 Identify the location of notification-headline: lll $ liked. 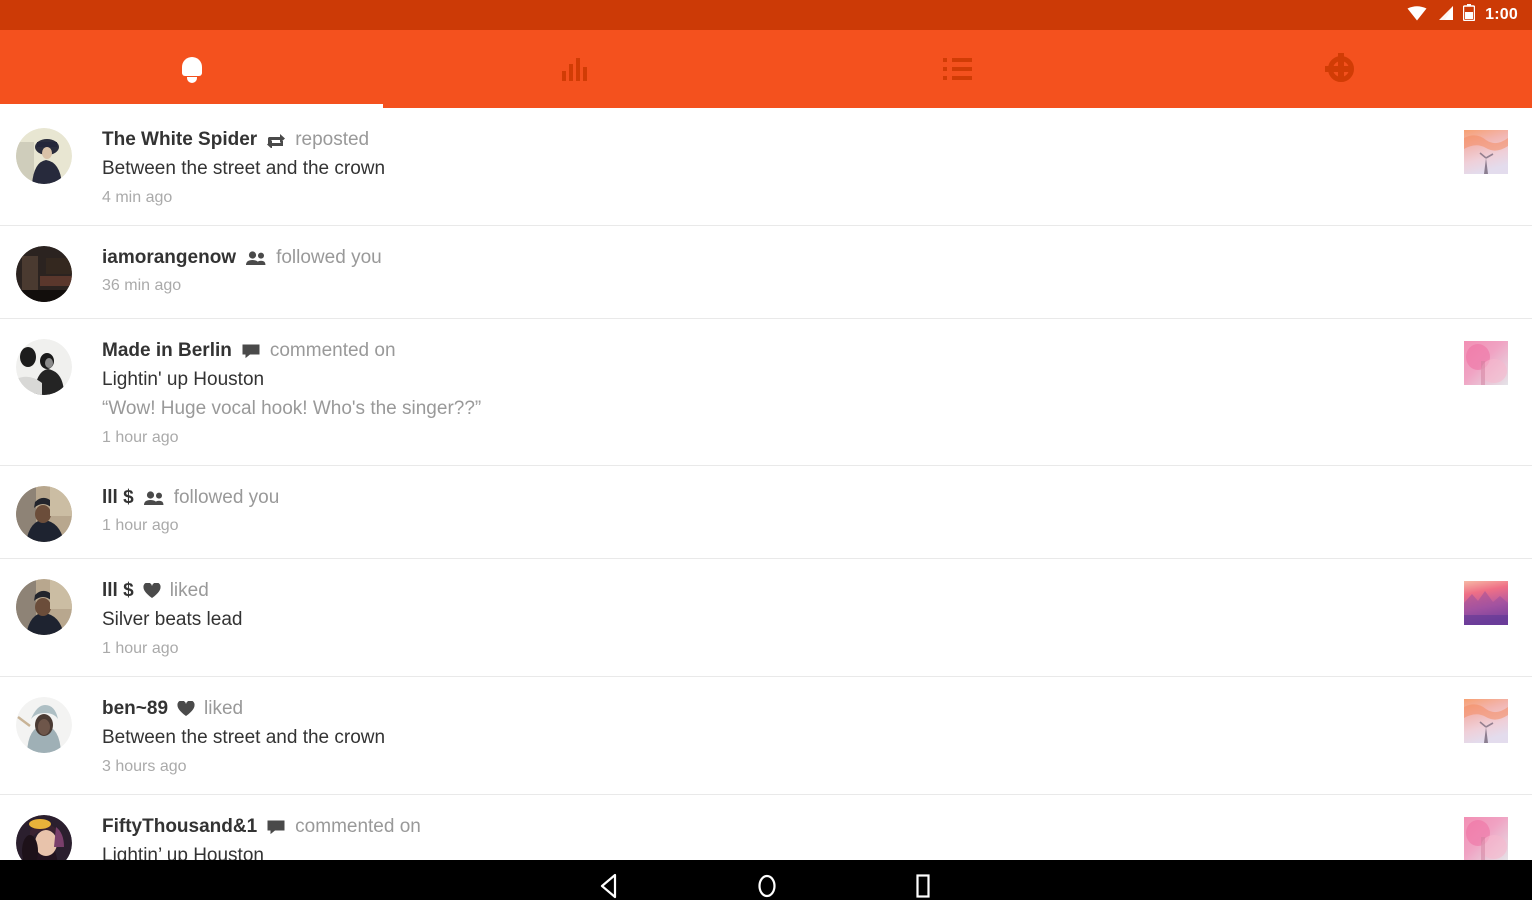
(783, 591).